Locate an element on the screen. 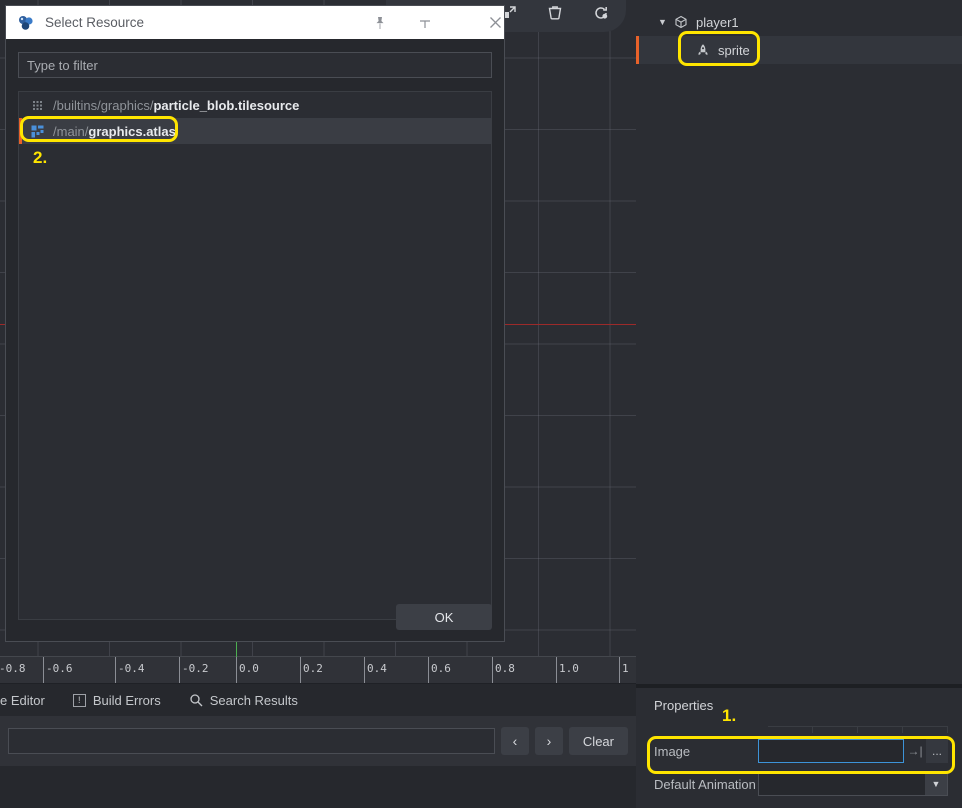 This screenshot has height=808, width=962. ruler-label: -0.4 is located at coordinates (131, 668).